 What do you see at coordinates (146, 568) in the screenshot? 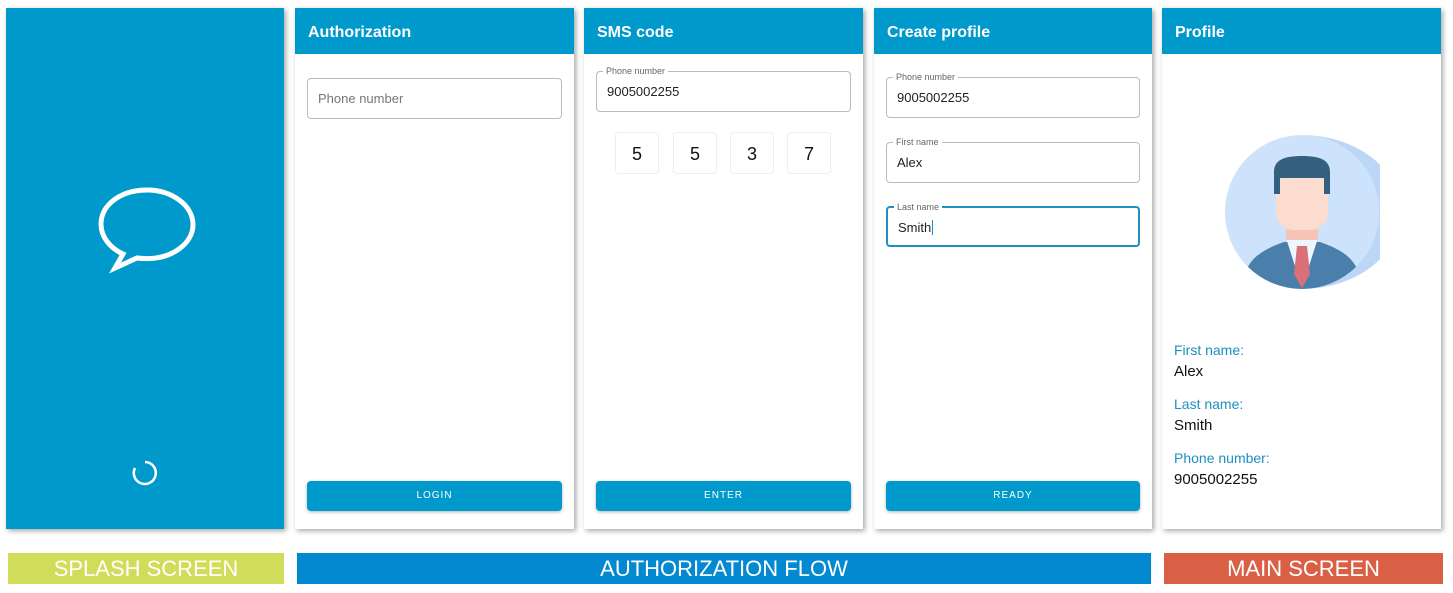
I see `splash-screen-band: SPLASH SCREEN` at bounding box center [146, 568].